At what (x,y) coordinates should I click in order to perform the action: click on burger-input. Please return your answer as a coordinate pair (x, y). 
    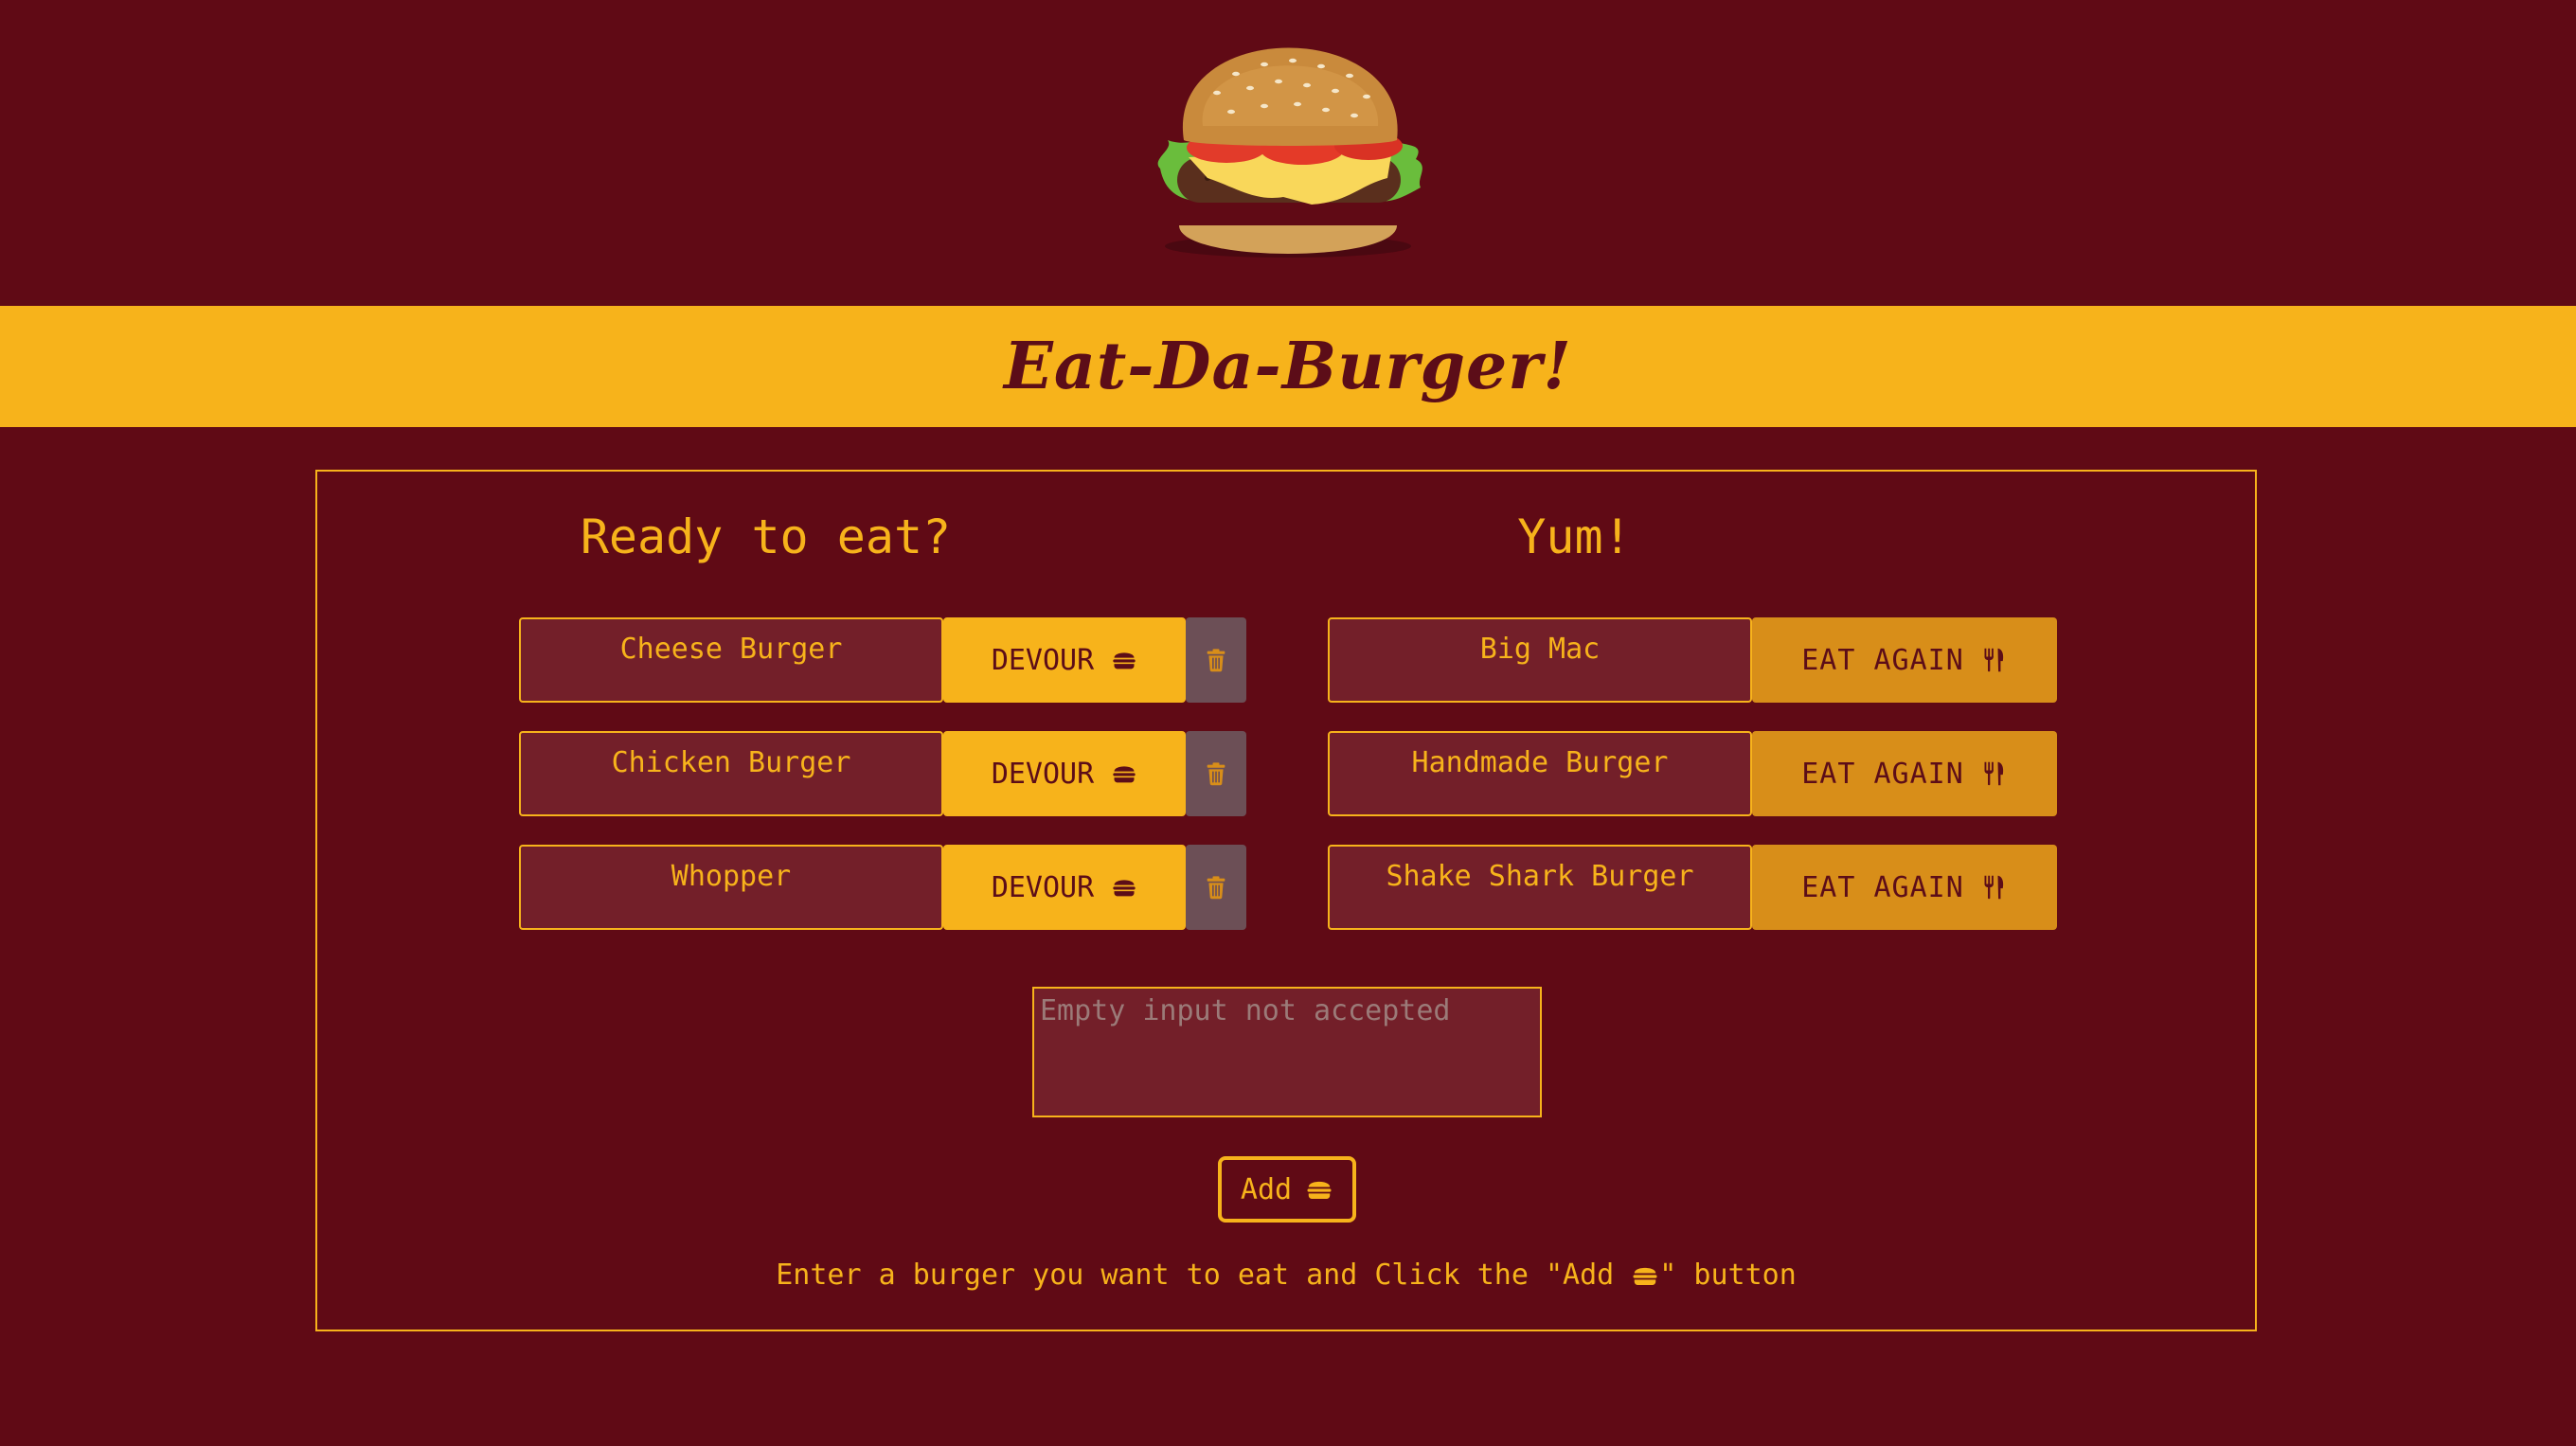
    Looking at the image, I should click on (1287, 1052).